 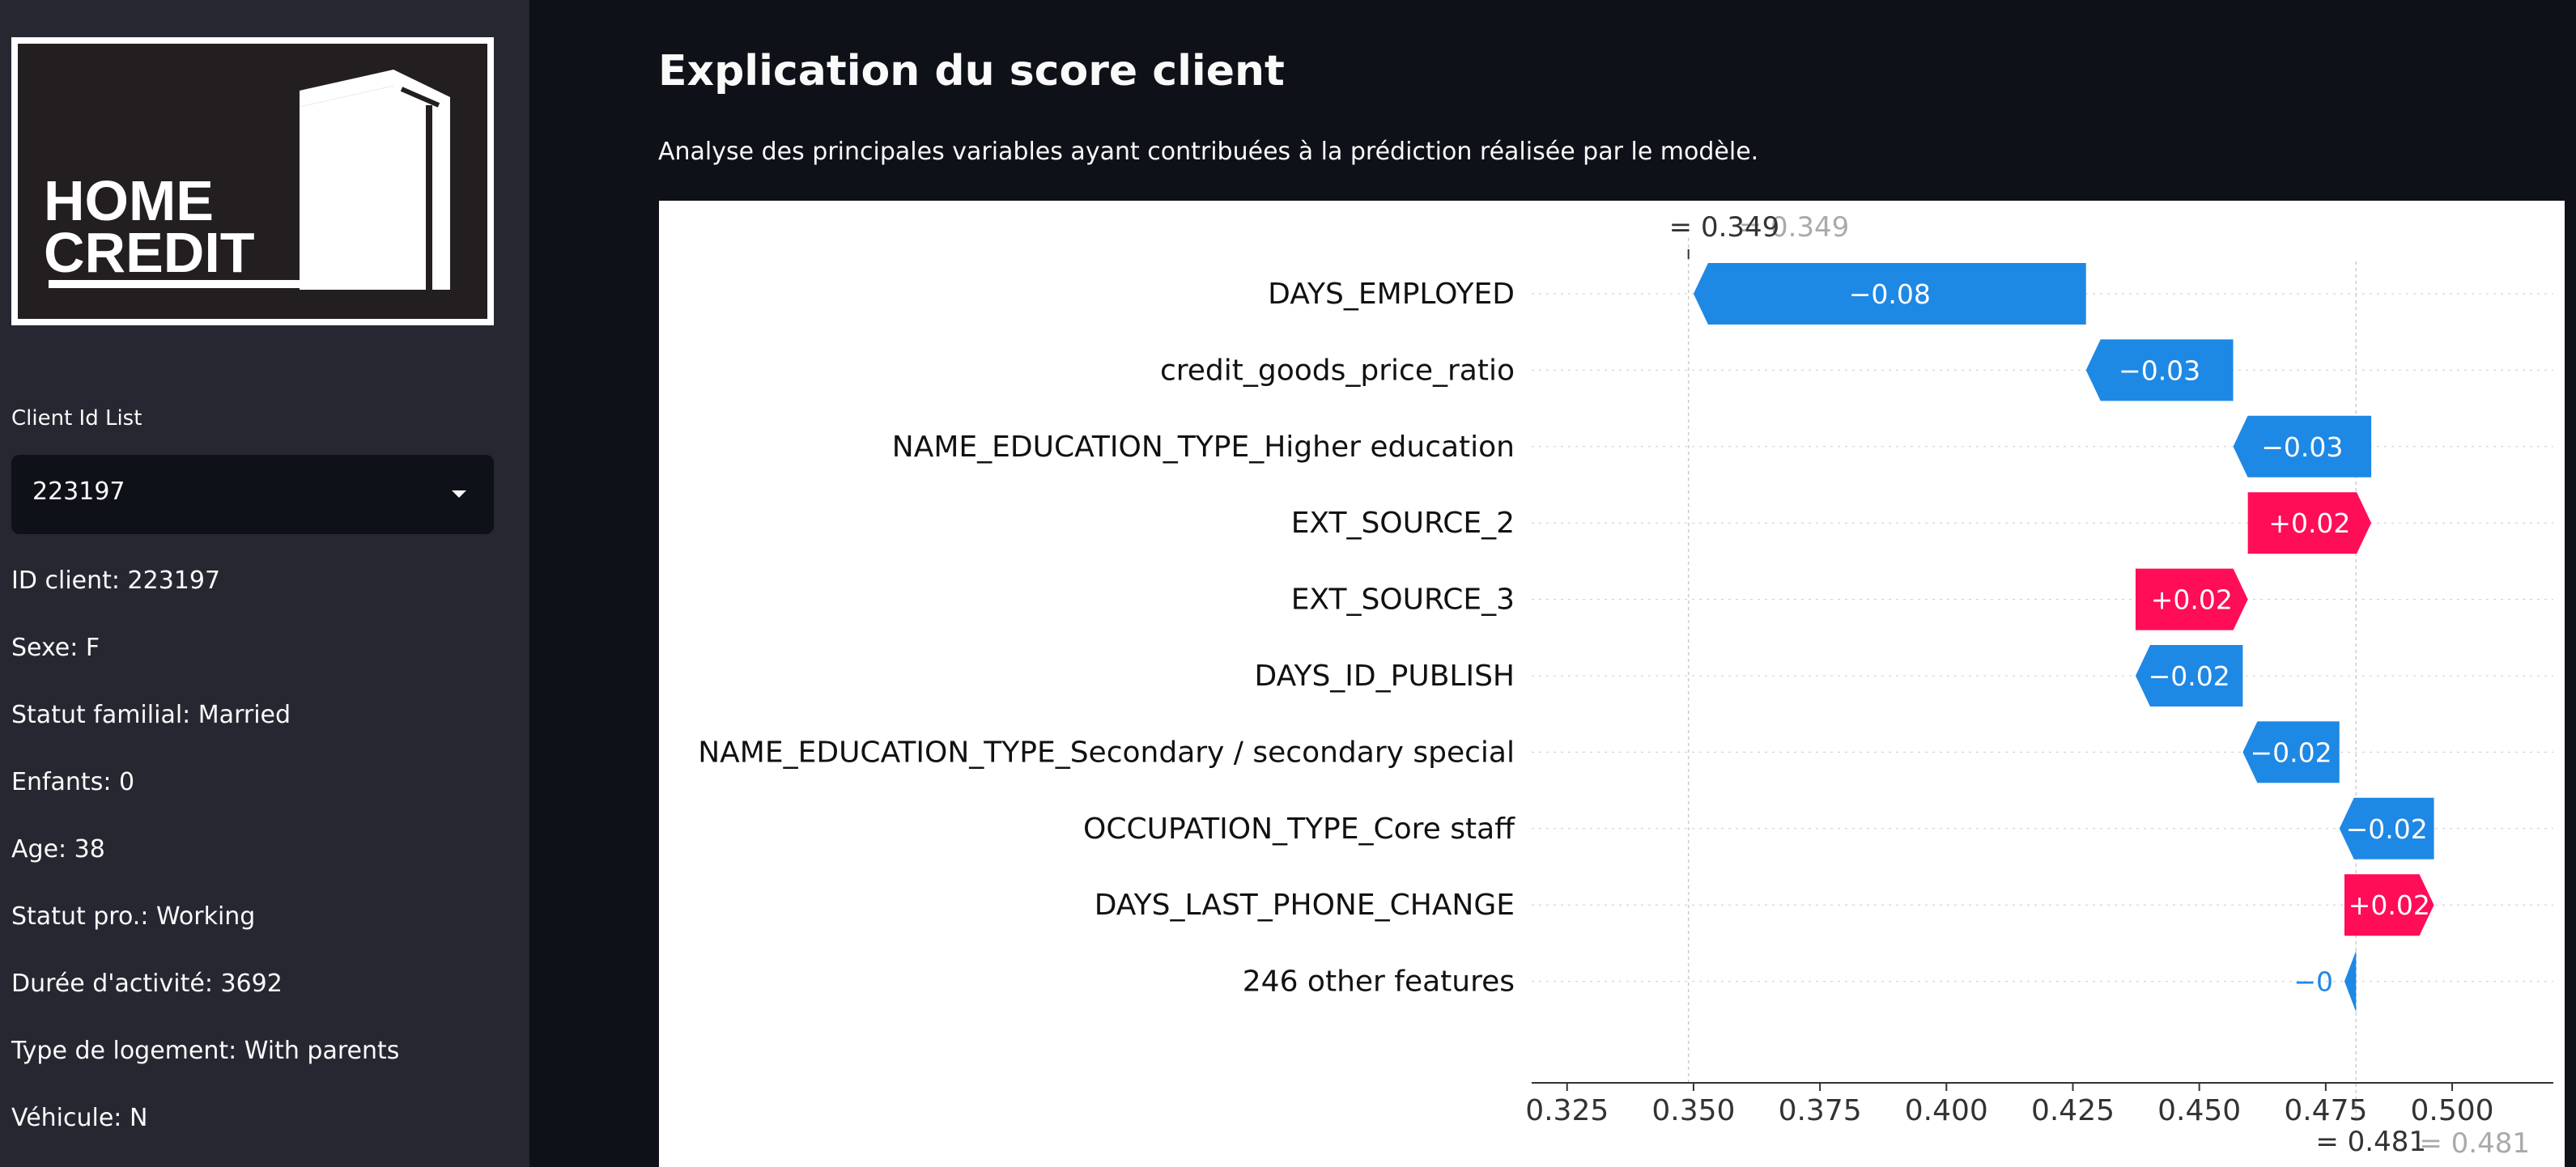 What do you see at coordinates (1305, 905) in the screenshot?
I see `feature-label: DAYS_LAST_PHONE_CHANGE` at bounding box center [1305, 905].